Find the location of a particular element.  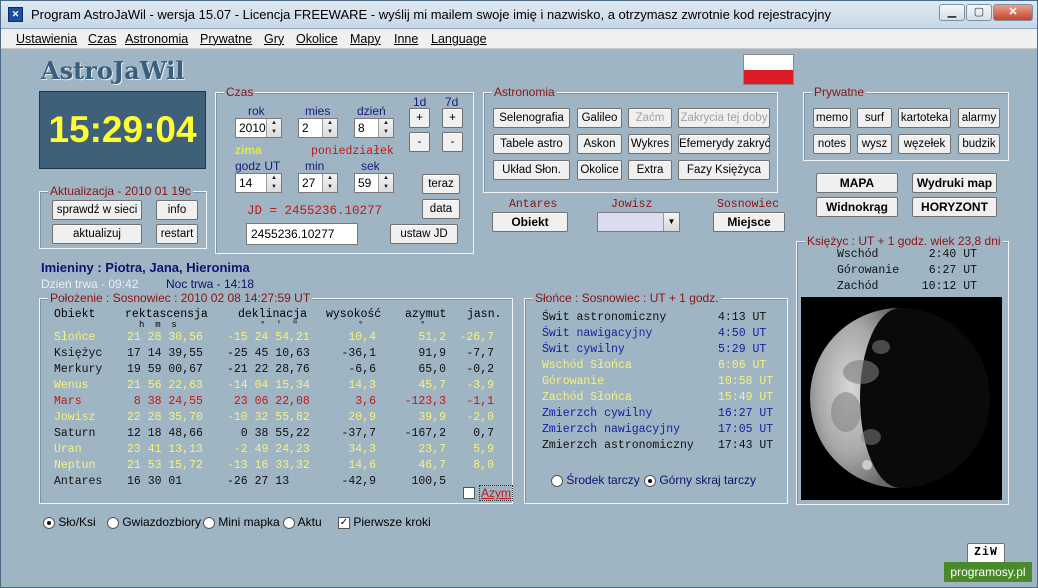

checkbox-icon is located at coordinates (469, 492).